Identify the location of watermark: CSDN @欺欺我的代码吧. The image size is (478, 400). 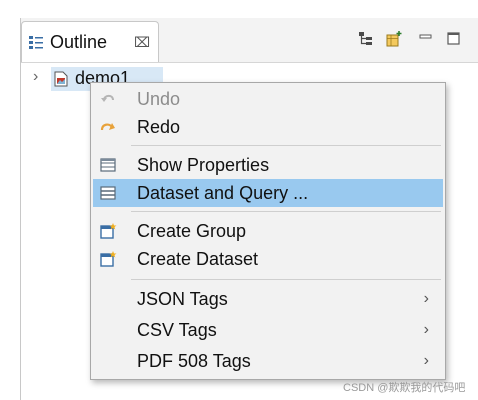
(404, 388).